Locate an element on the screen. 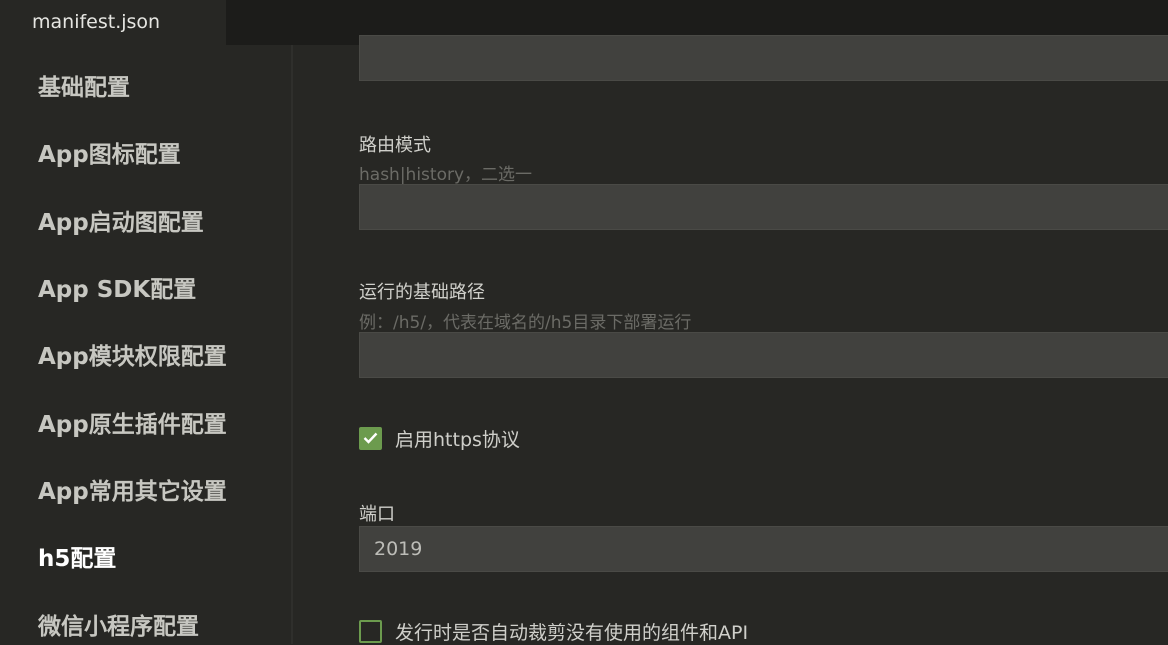  sidebar-item-app-sdk: App SDK配置 is located at coordinates (117, 290).